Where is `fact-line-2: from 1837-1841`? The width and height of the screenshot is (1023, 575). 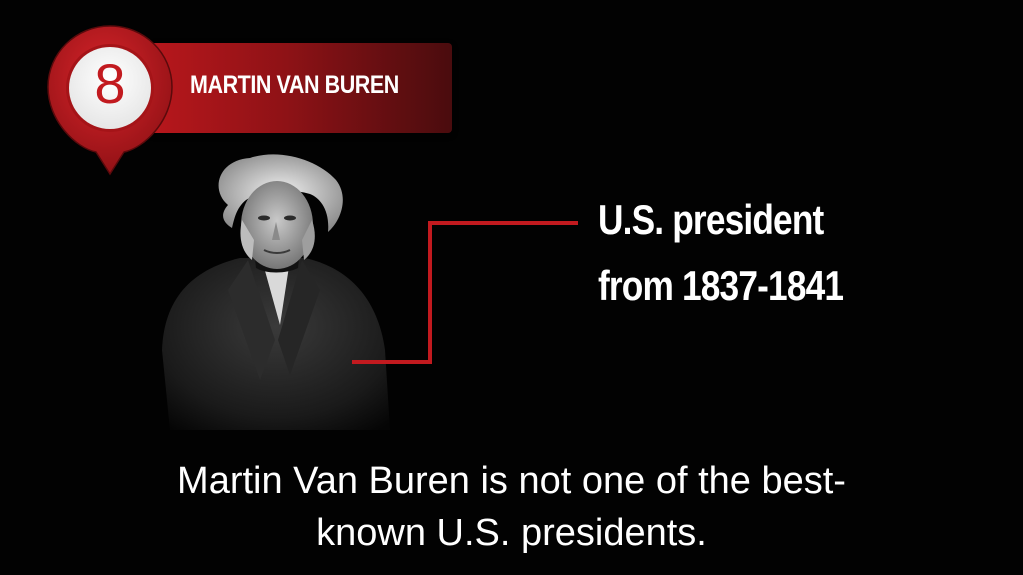
fact-line-2: from 1837-1841 is located at coordinates (721, 285).